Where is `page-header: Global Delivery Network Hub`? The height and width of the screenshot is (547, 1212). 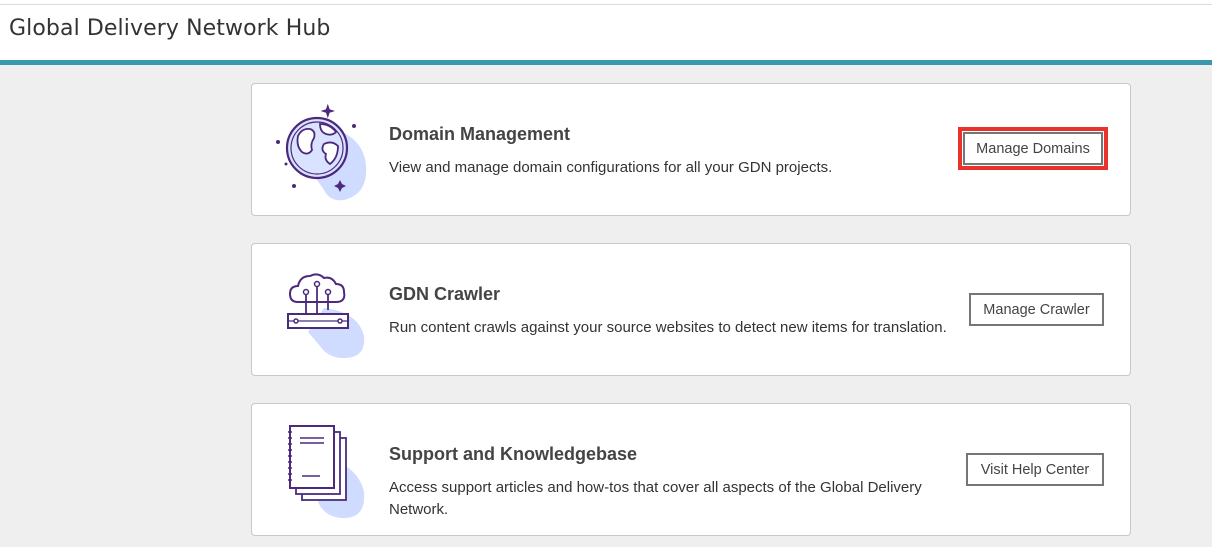
page-header: Global Delivery Network Hub is located at coordinates (606, 35).